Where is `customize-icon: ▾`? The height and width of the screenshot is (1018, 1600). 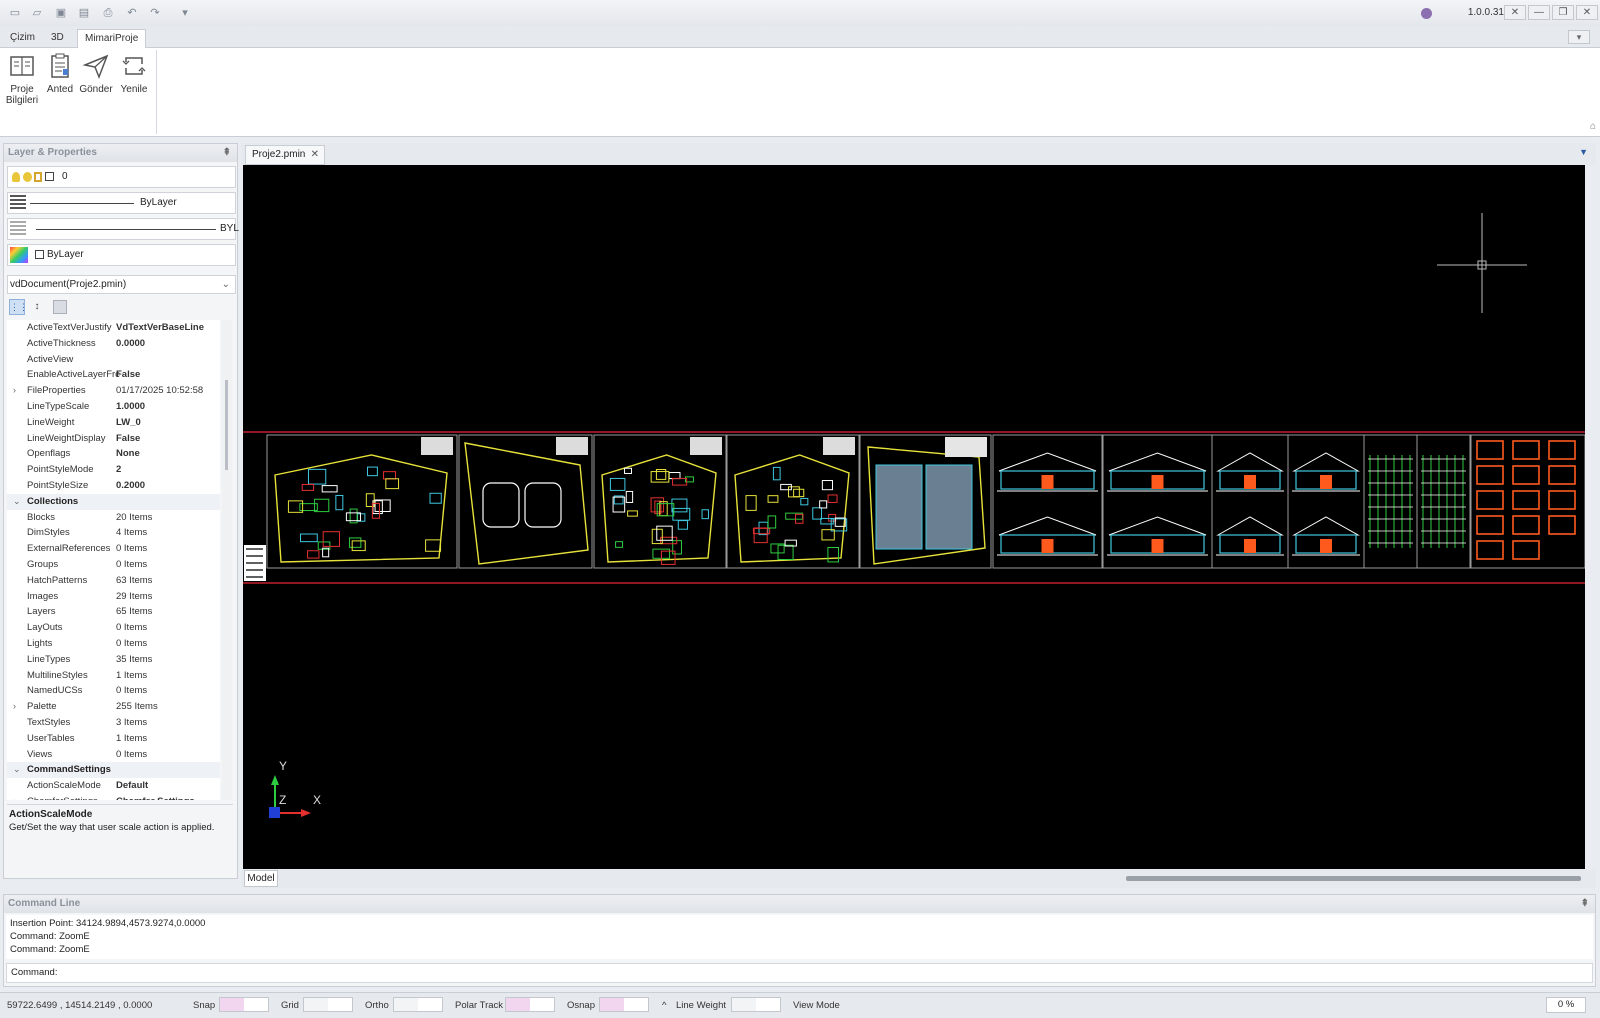
customize-icon: ▾ is located at coordinates (185, 13).